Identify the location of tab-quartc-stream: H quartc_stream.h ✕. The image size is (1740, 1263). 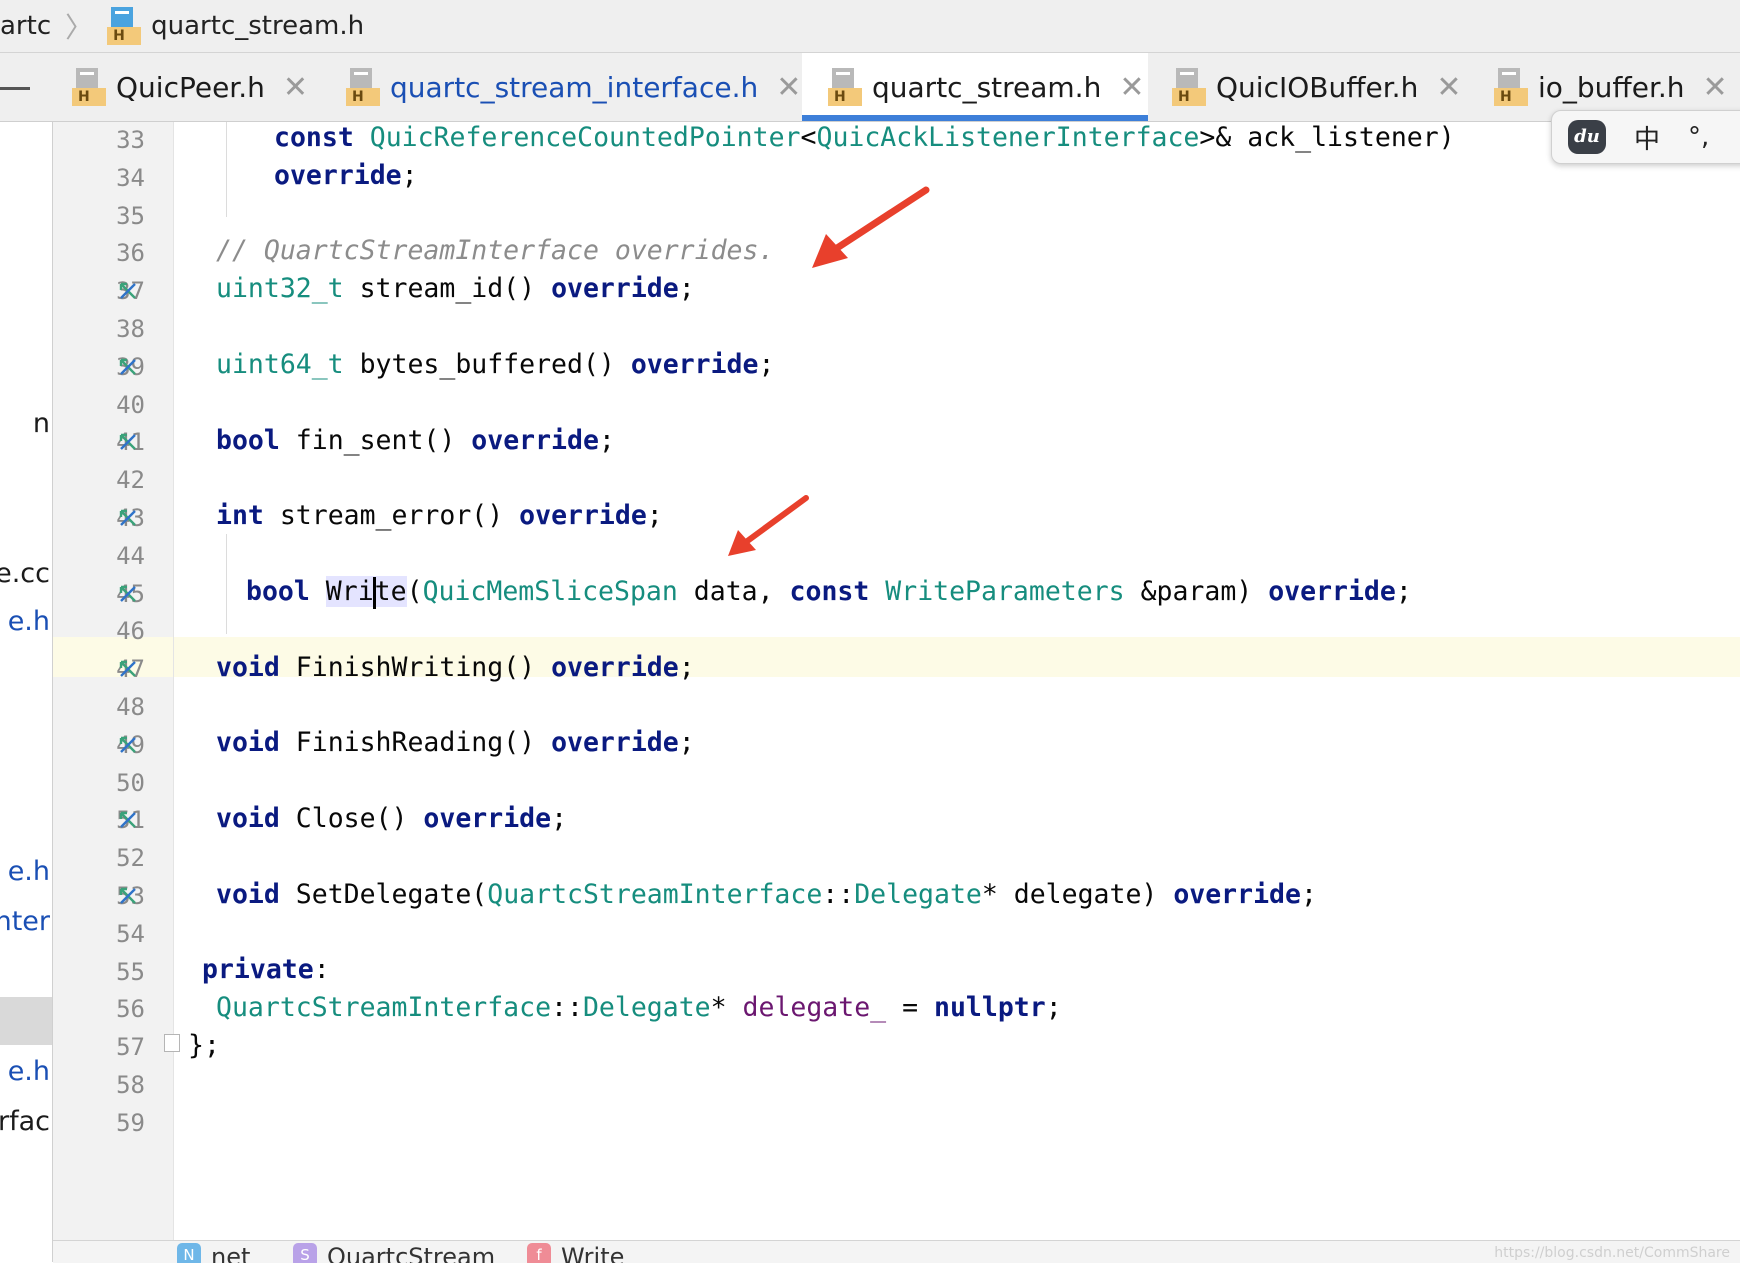
(975, 87).